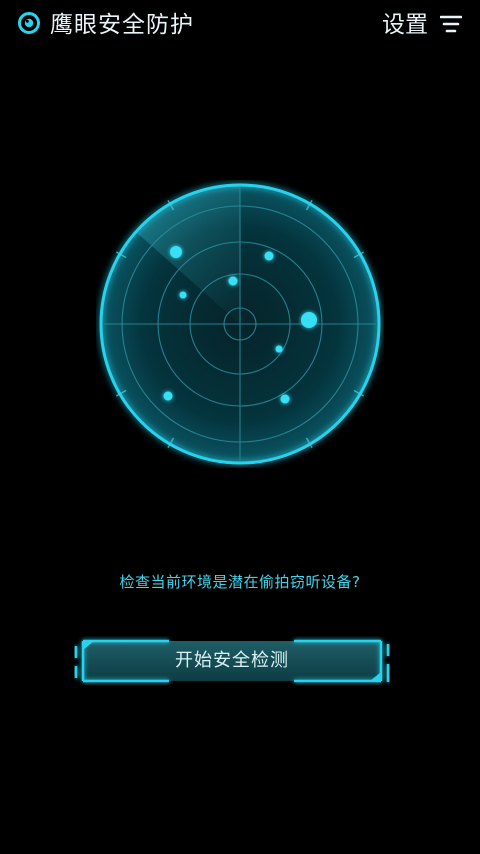 This screenshot has width=480, height=854. Describe the element at coordinates (405, 25) in the screenshot. I see `settings-button: 设置` at that location.